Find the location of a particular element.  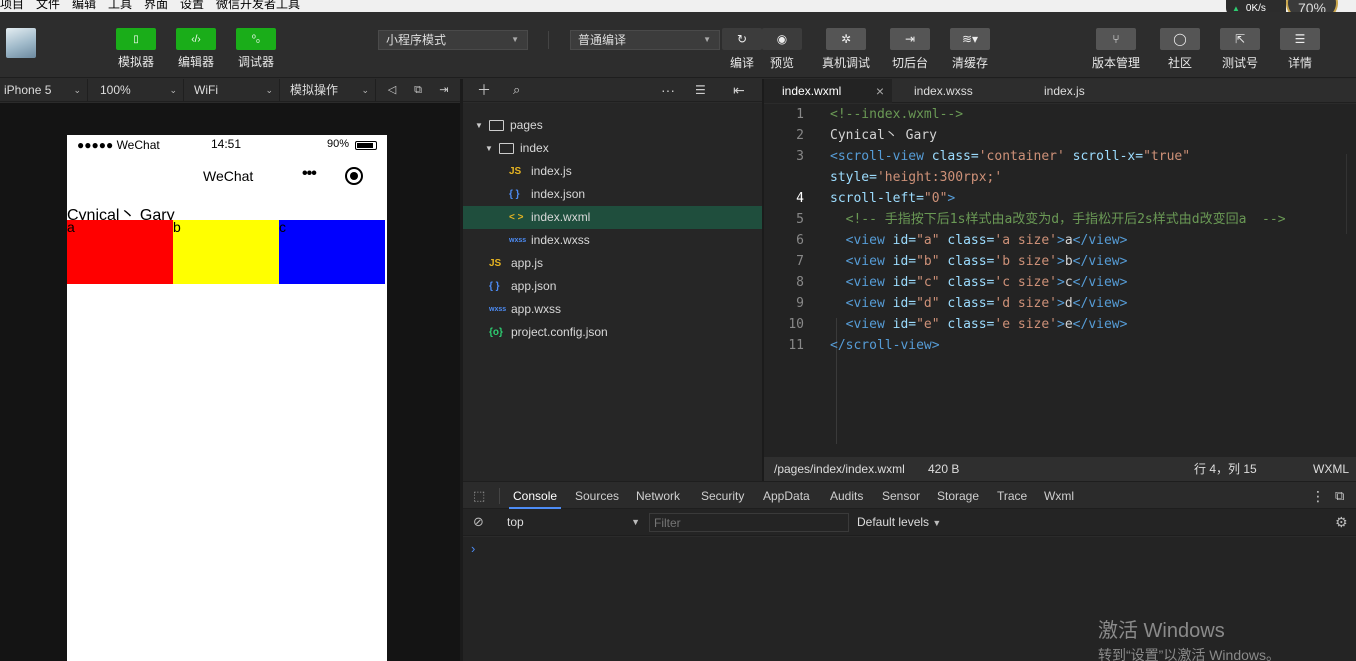

view-a: a is located at coordinates (120, 252).